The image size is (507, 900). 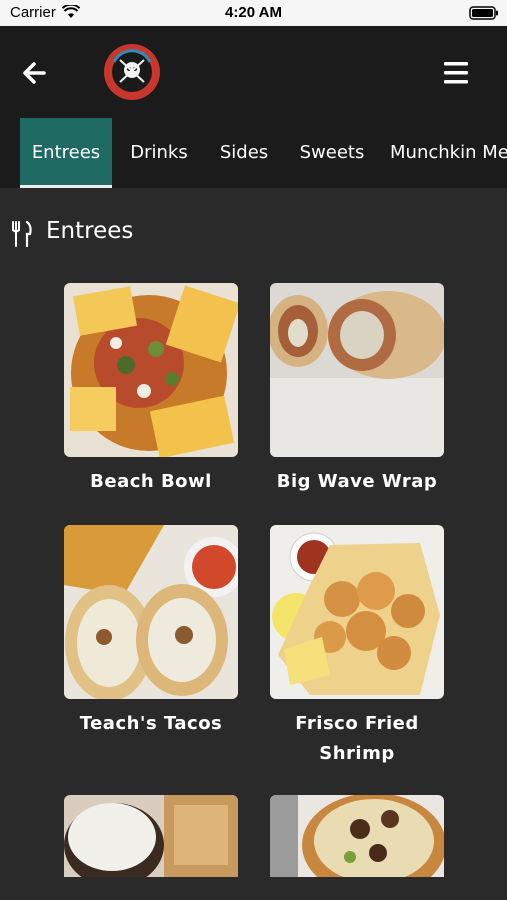 I want to click on big-wave-wrap-image, so click(x=357, y=370).